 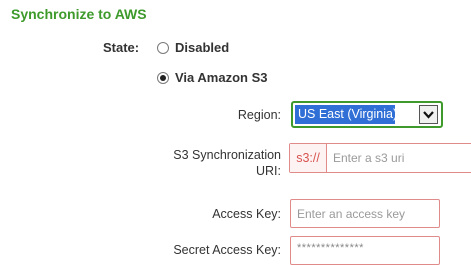 What do you see at coordinates (308, 158) in the screenshot?
I see `s3-uri-prefix: s3://` at bounding box center [308, 158].